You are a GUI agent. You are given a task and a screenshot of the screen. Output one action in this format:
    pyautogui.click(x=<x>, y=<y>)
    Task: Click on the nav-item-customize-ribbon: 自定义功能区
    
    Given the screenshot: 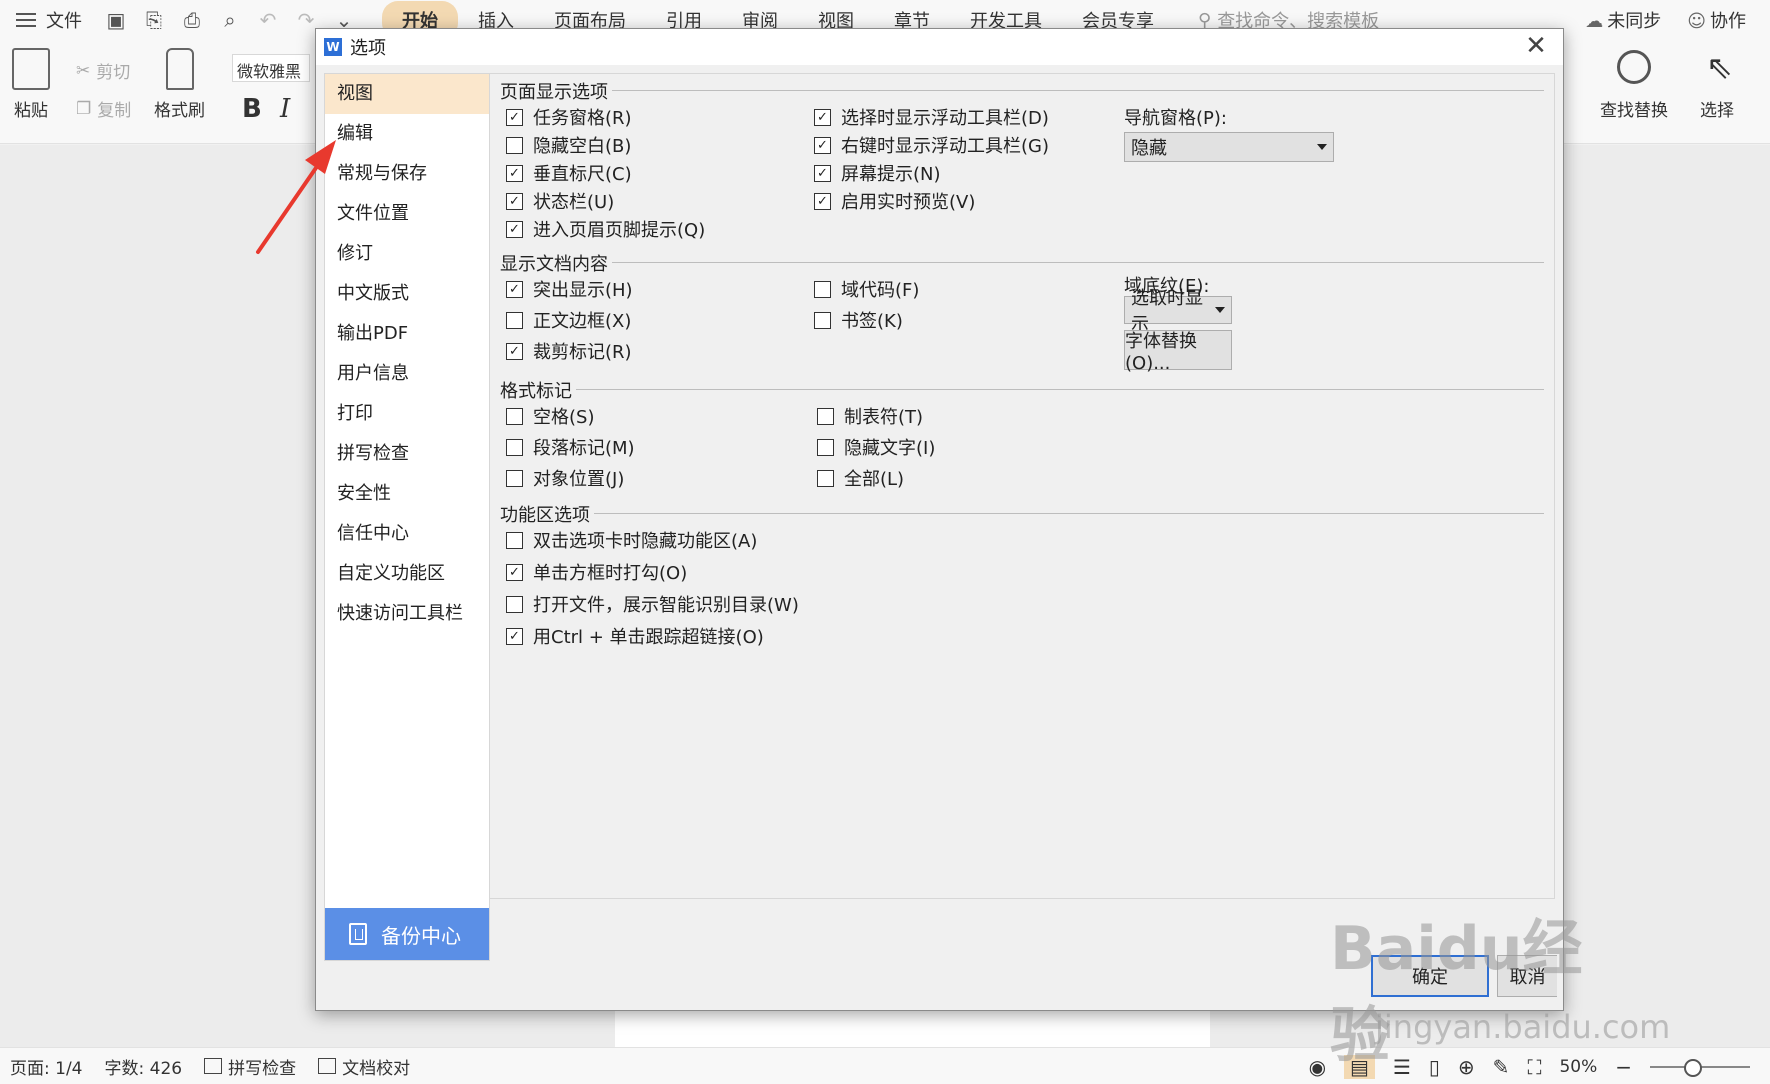 What is the action you would take?
    pyautogui.click(x=407, y=574)
    